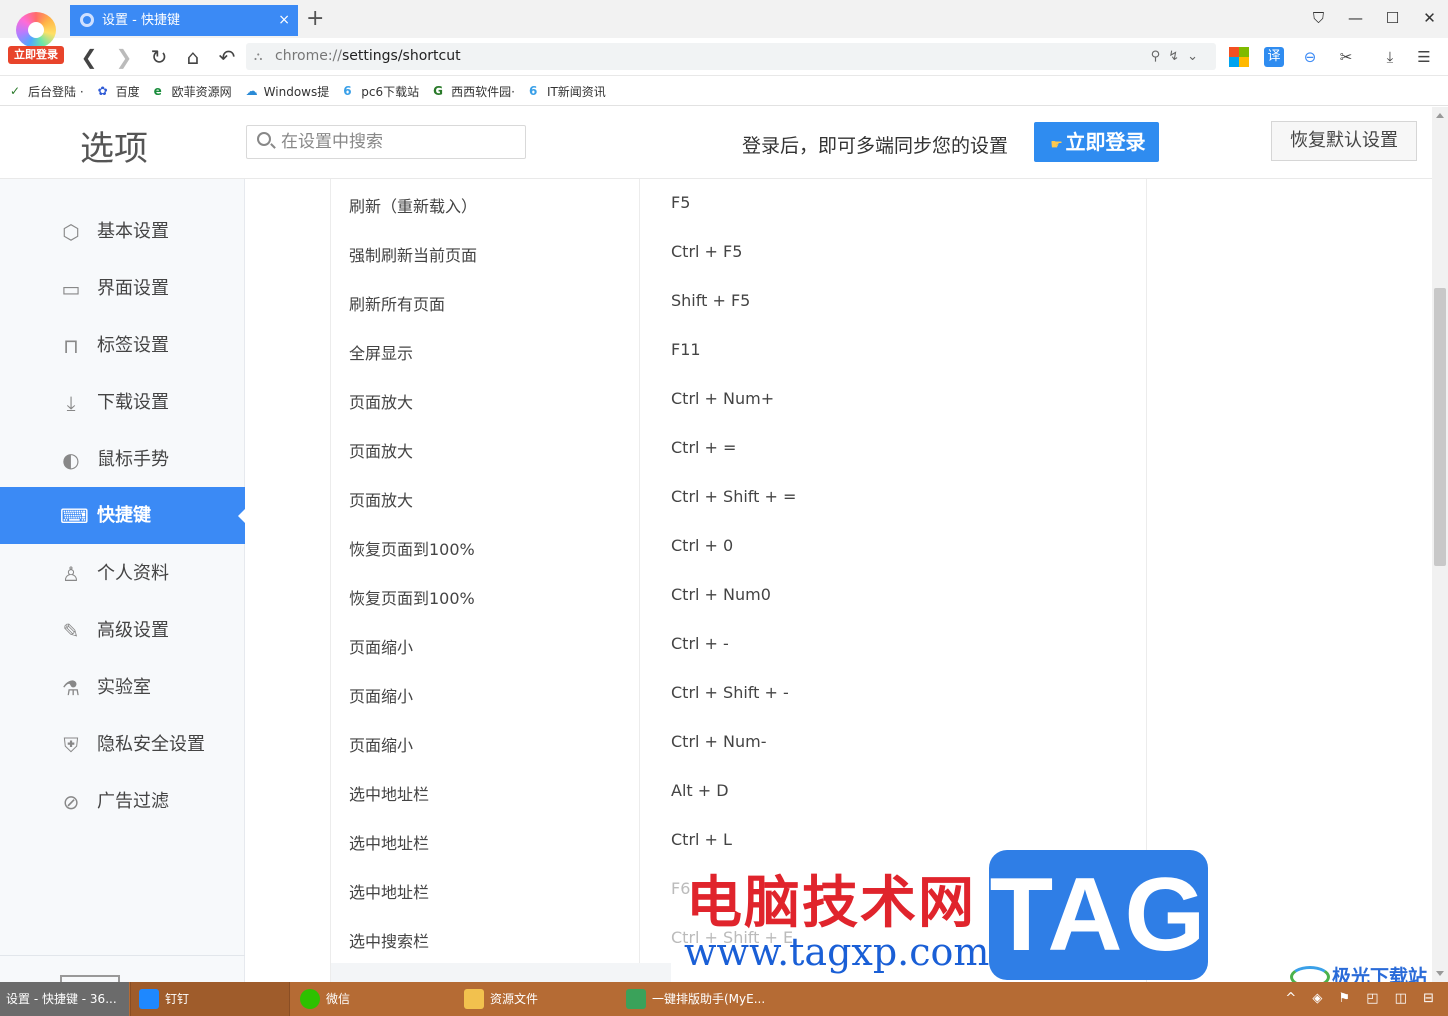  Describe the element at coordinates (730, 692) in the screenshot. I see `shortcut-keys: Ctrl + Shift + -` at that location.